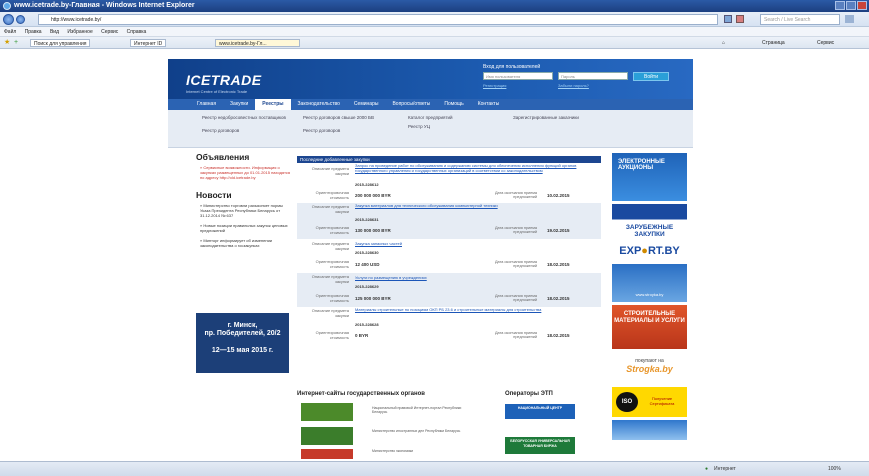 This screenshot has height=476, width=869. What do you see at coordinates (54, 32) in the screenshot?
I see `menu-view: Вид` at bounding box center [54, 32].